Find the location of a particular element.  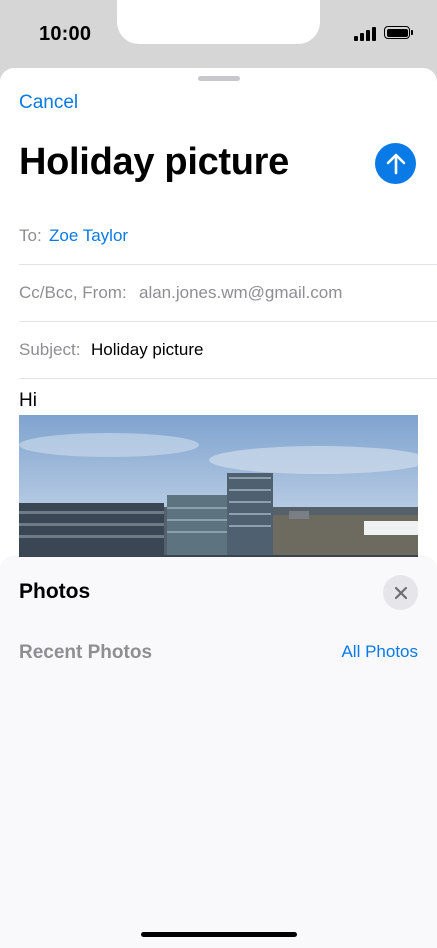

subject-input: Holiday picture is located at coordinates (147, 350).